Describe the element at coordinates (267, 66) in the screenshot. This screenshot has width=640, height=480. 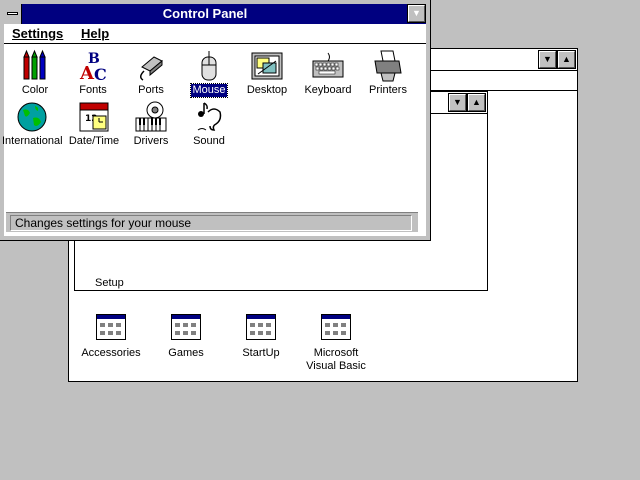
I see `desktop-icon` at that location.